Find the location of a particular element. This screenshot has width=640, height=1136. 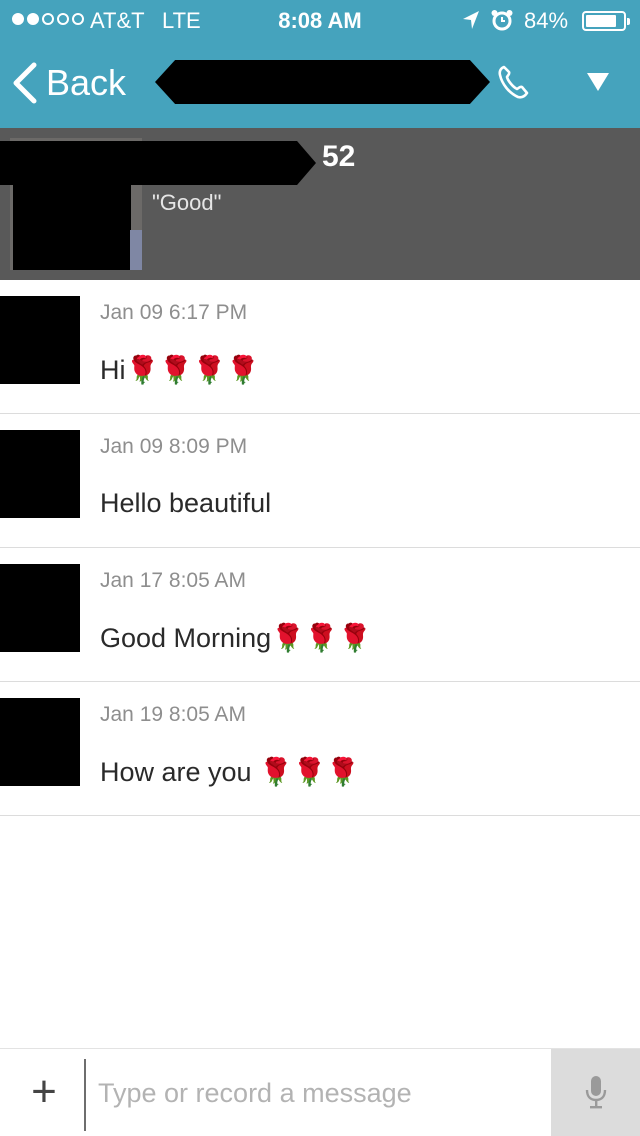

chevron-left-icon is located at coordinates (25, 83).